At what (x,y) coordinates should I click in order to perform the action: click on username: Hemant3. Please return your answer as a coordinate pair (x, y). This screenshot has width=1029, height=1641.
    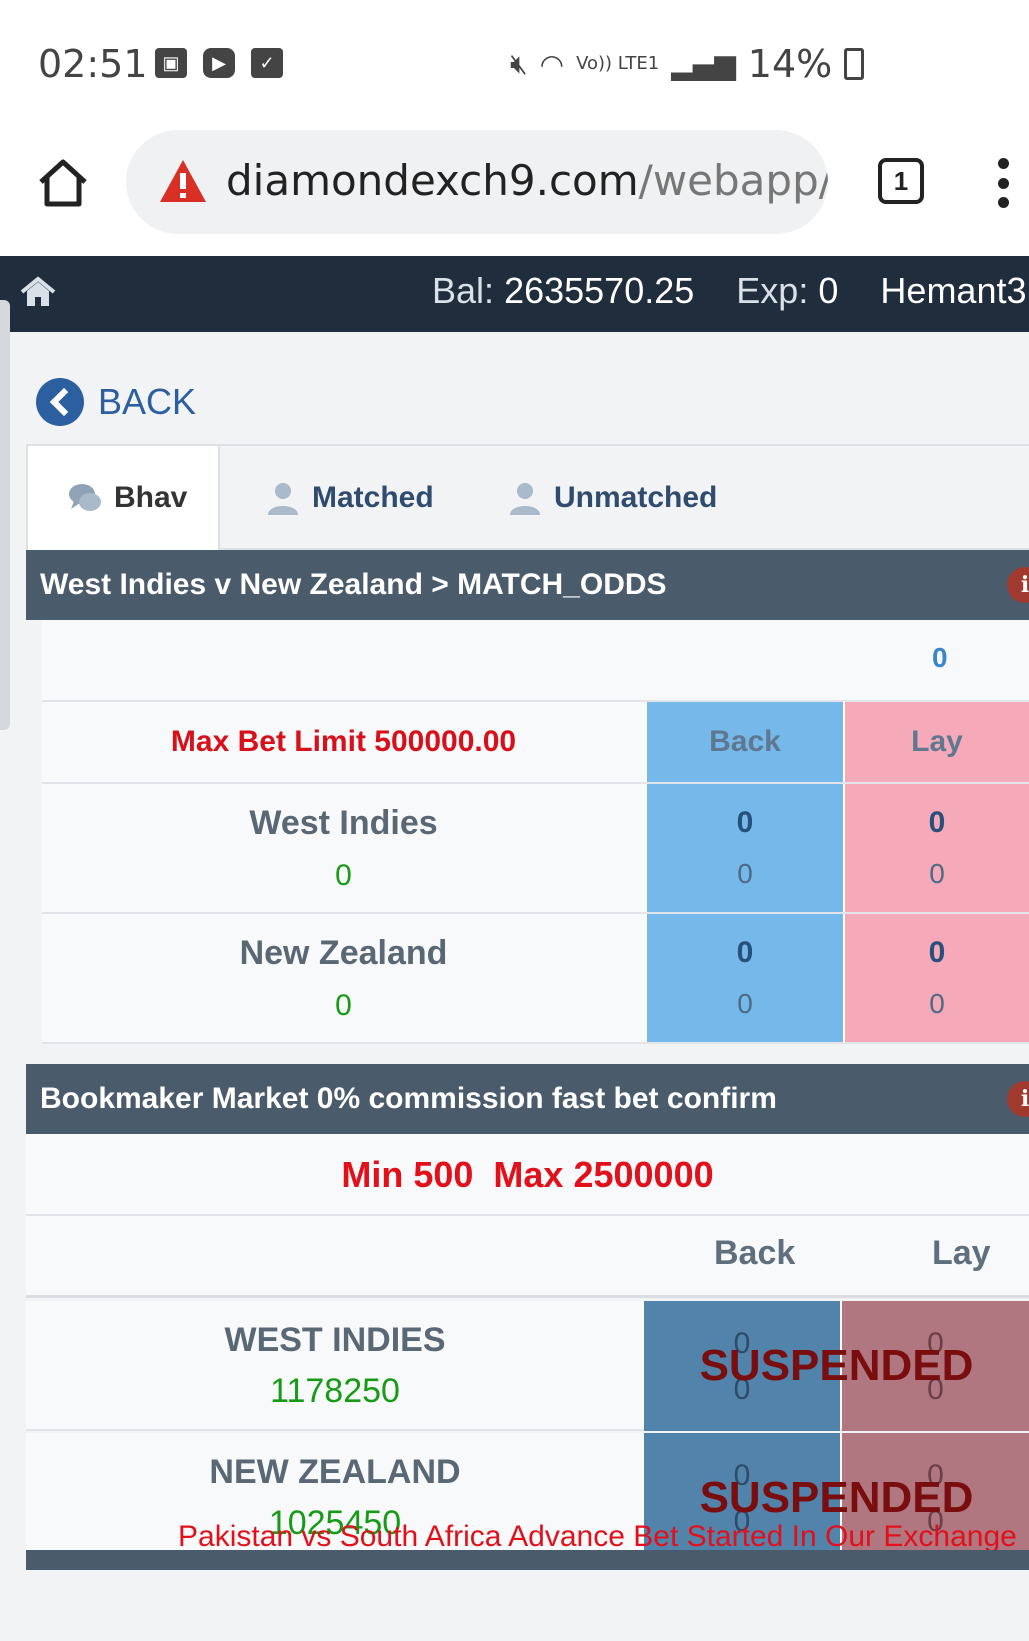
    Looking at the image, I should click on (953, 290).